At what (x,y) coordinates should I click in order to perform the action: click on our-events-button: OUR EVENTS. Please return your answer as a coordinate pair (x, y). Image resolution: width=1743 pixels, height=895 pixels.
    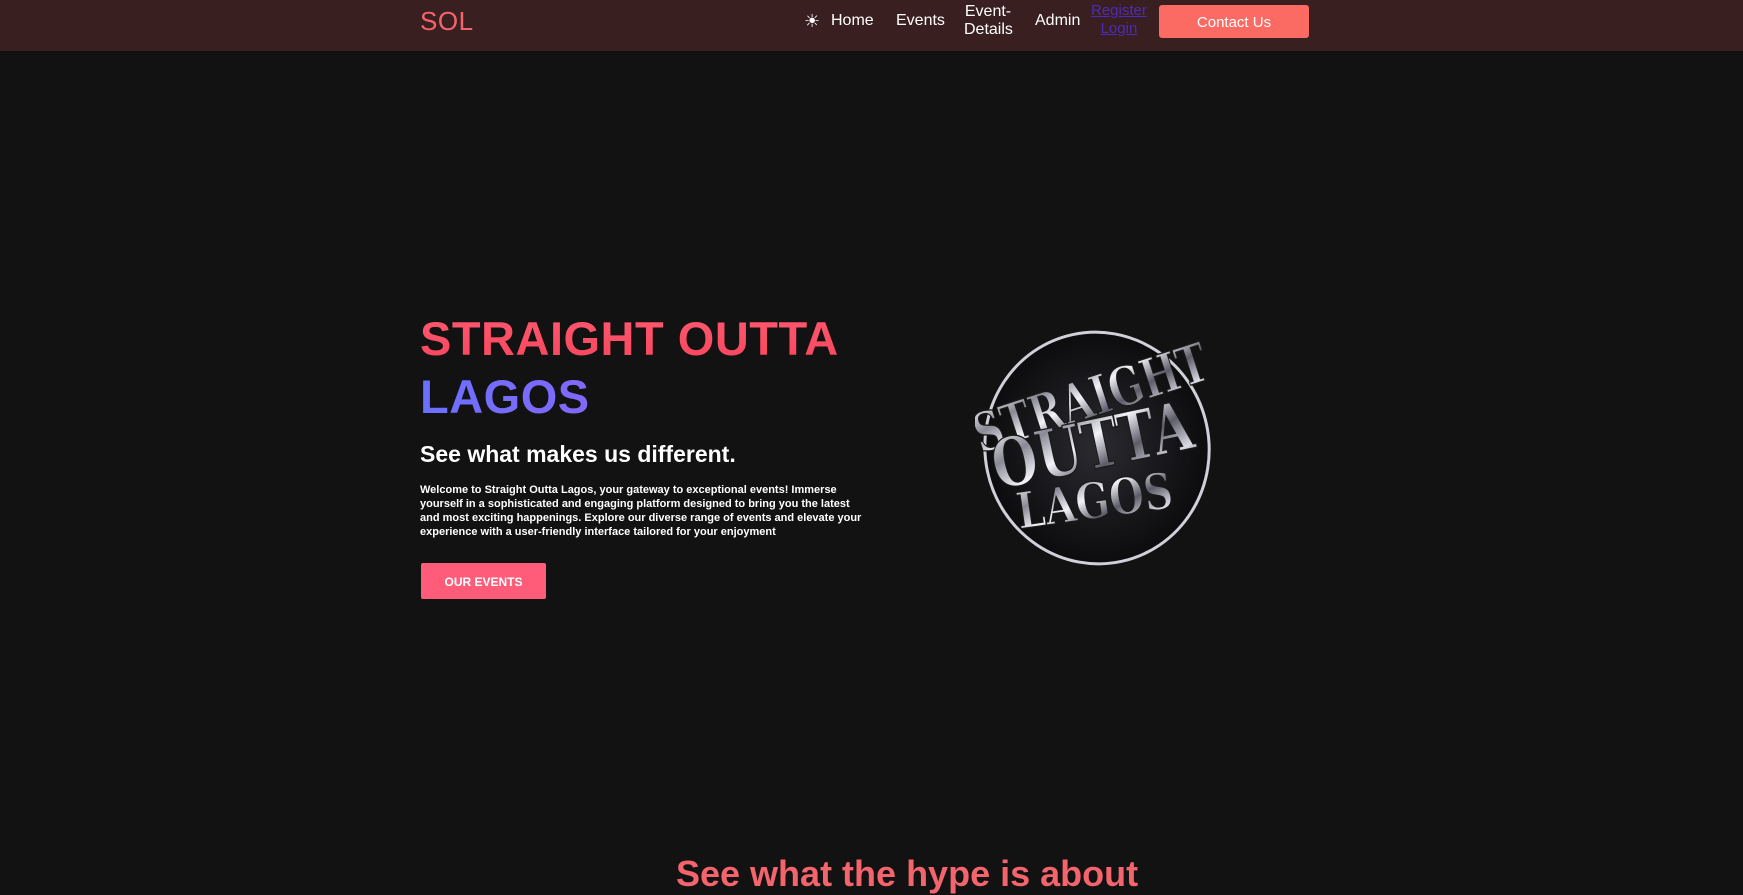
    Looking at the image, I should click on (483, 581).